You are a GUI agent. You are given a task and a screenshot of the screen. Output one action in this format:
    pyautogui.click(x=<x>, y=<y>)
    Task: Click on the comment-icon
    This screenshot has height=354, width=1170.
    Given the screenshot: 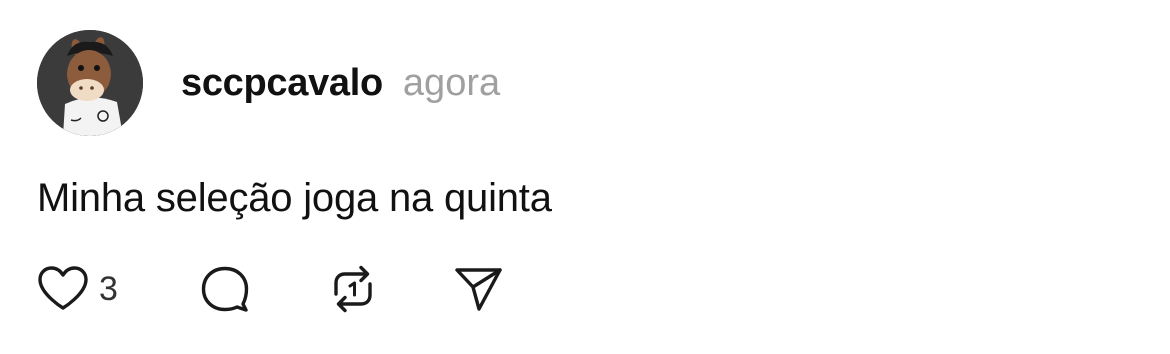 What is the action you would take?
    pyautogui.click(x=225, y=289)
    